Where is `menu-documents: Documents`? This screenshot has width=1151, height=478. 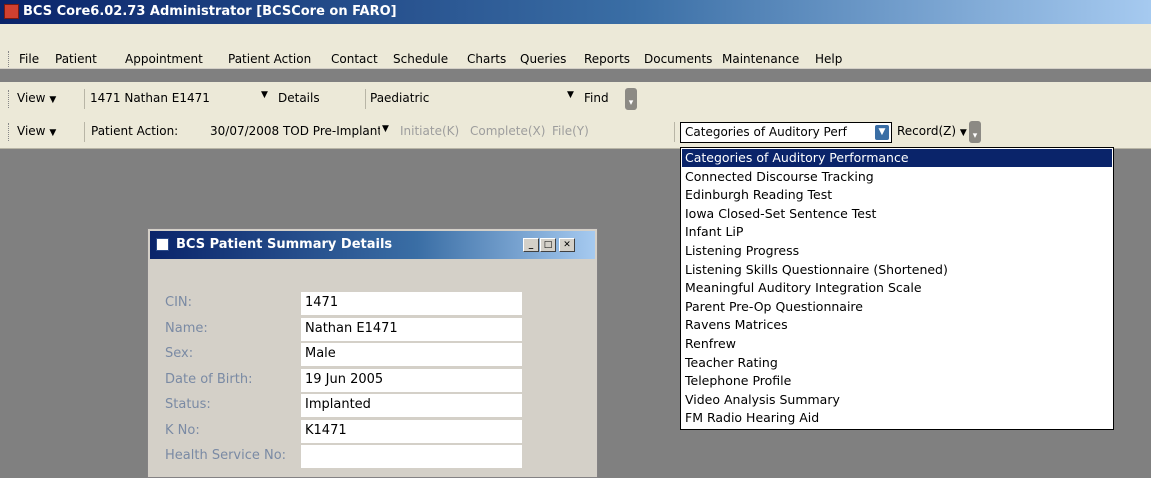
menu-documents: Documents is located at coordinates (678, 59).